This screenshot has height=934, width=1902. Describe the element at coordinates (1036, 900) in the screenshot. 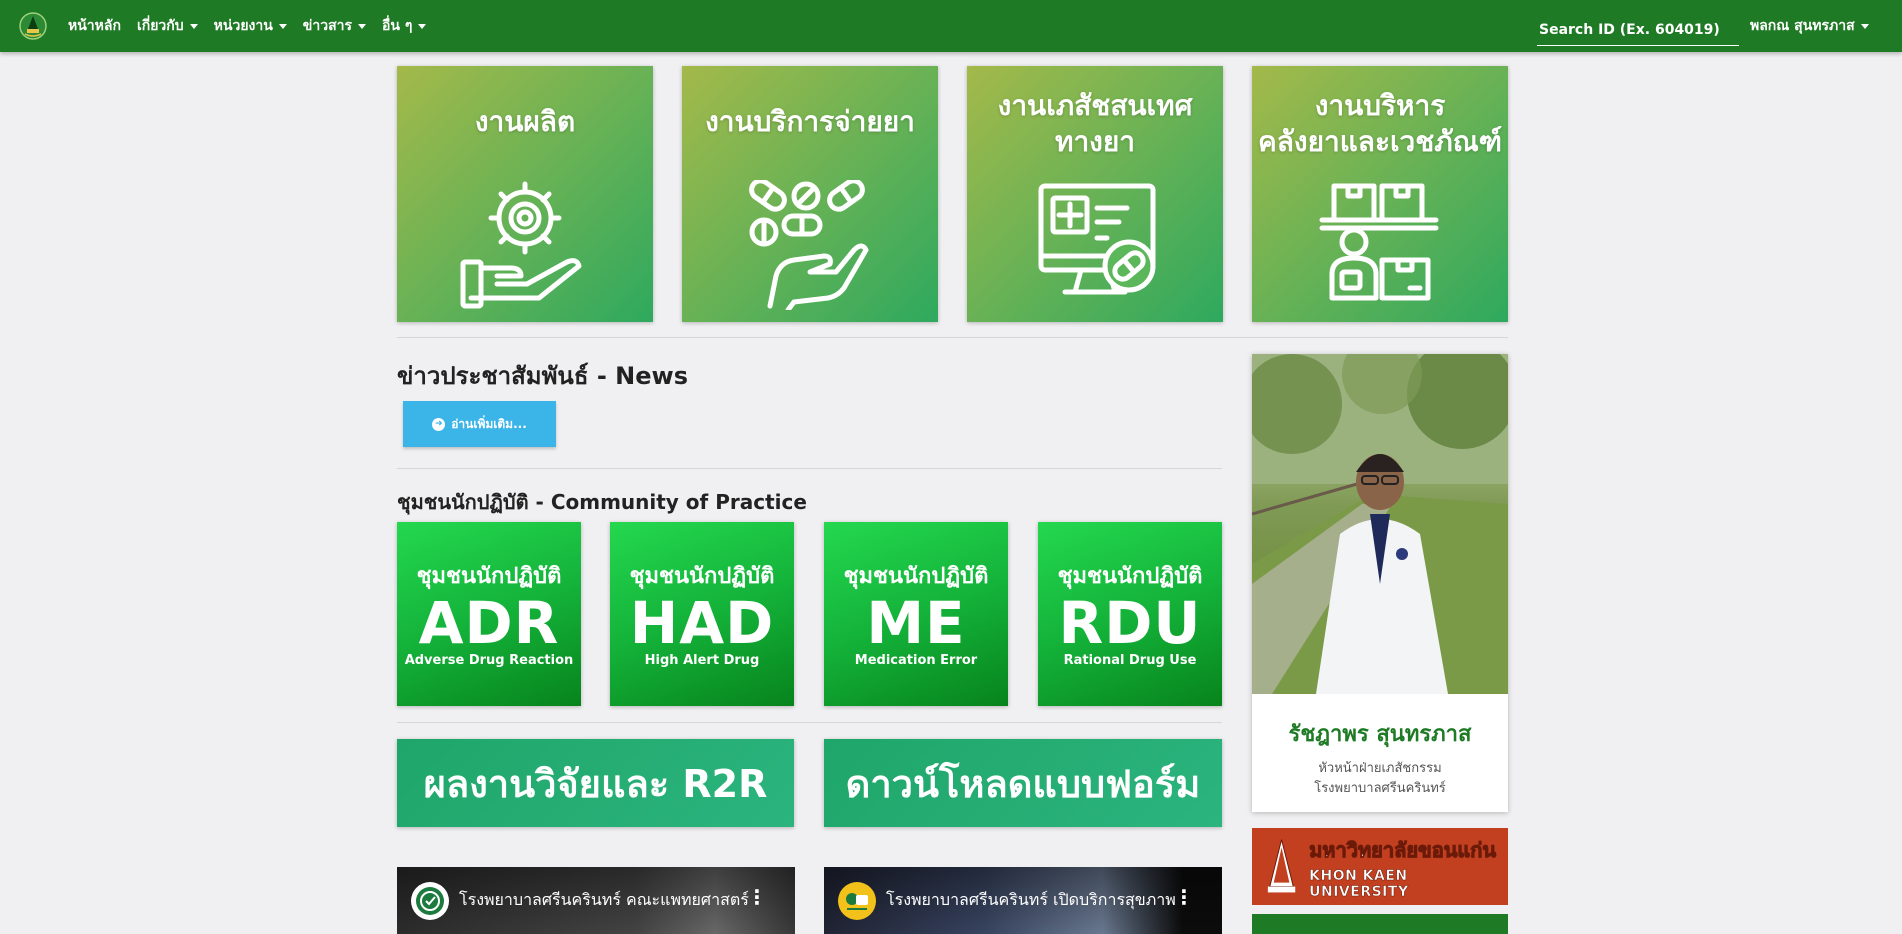

I see `video-title: โรงพยาบาลศรีนครินทร์ เปิดบริการสุขภาพ` at that location.